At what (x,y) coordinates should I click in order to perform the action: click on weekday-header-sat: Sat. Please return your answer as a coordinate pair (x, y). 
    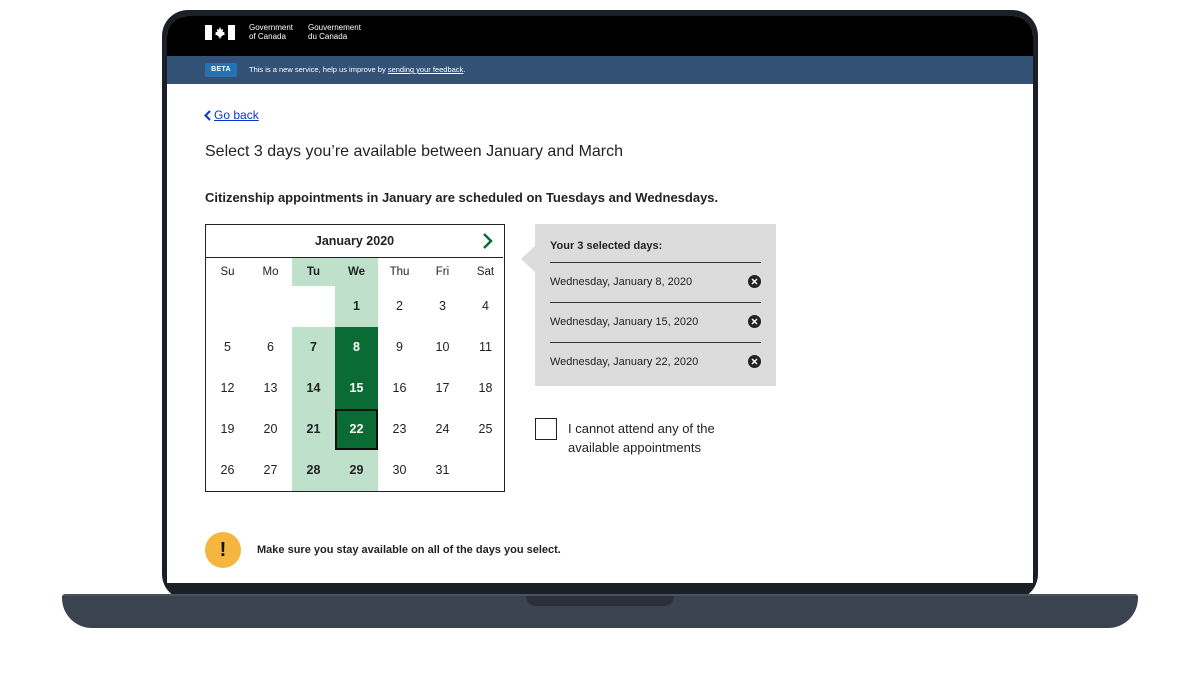
    Looking at the image, I should click on (485, 272).